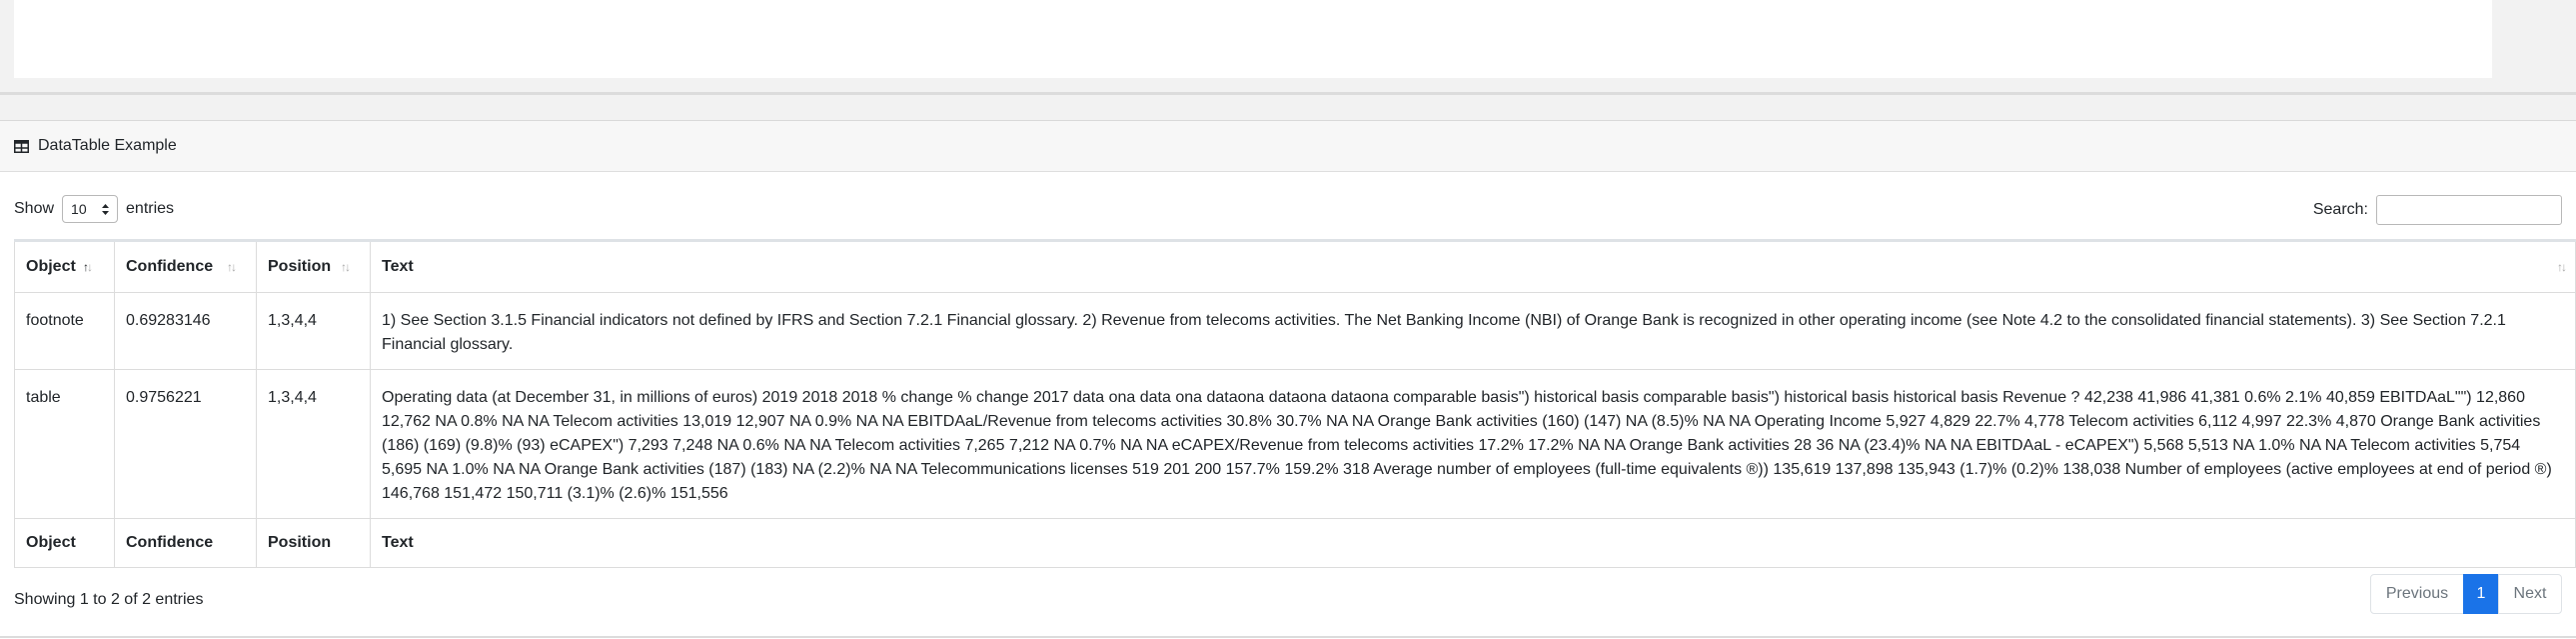 The height and width of the screenshot is (639, 2576). What do you see at coordinates (313, 543) in the screenshot?
I see `footer-position: Position` at bounding box center [313, 543].